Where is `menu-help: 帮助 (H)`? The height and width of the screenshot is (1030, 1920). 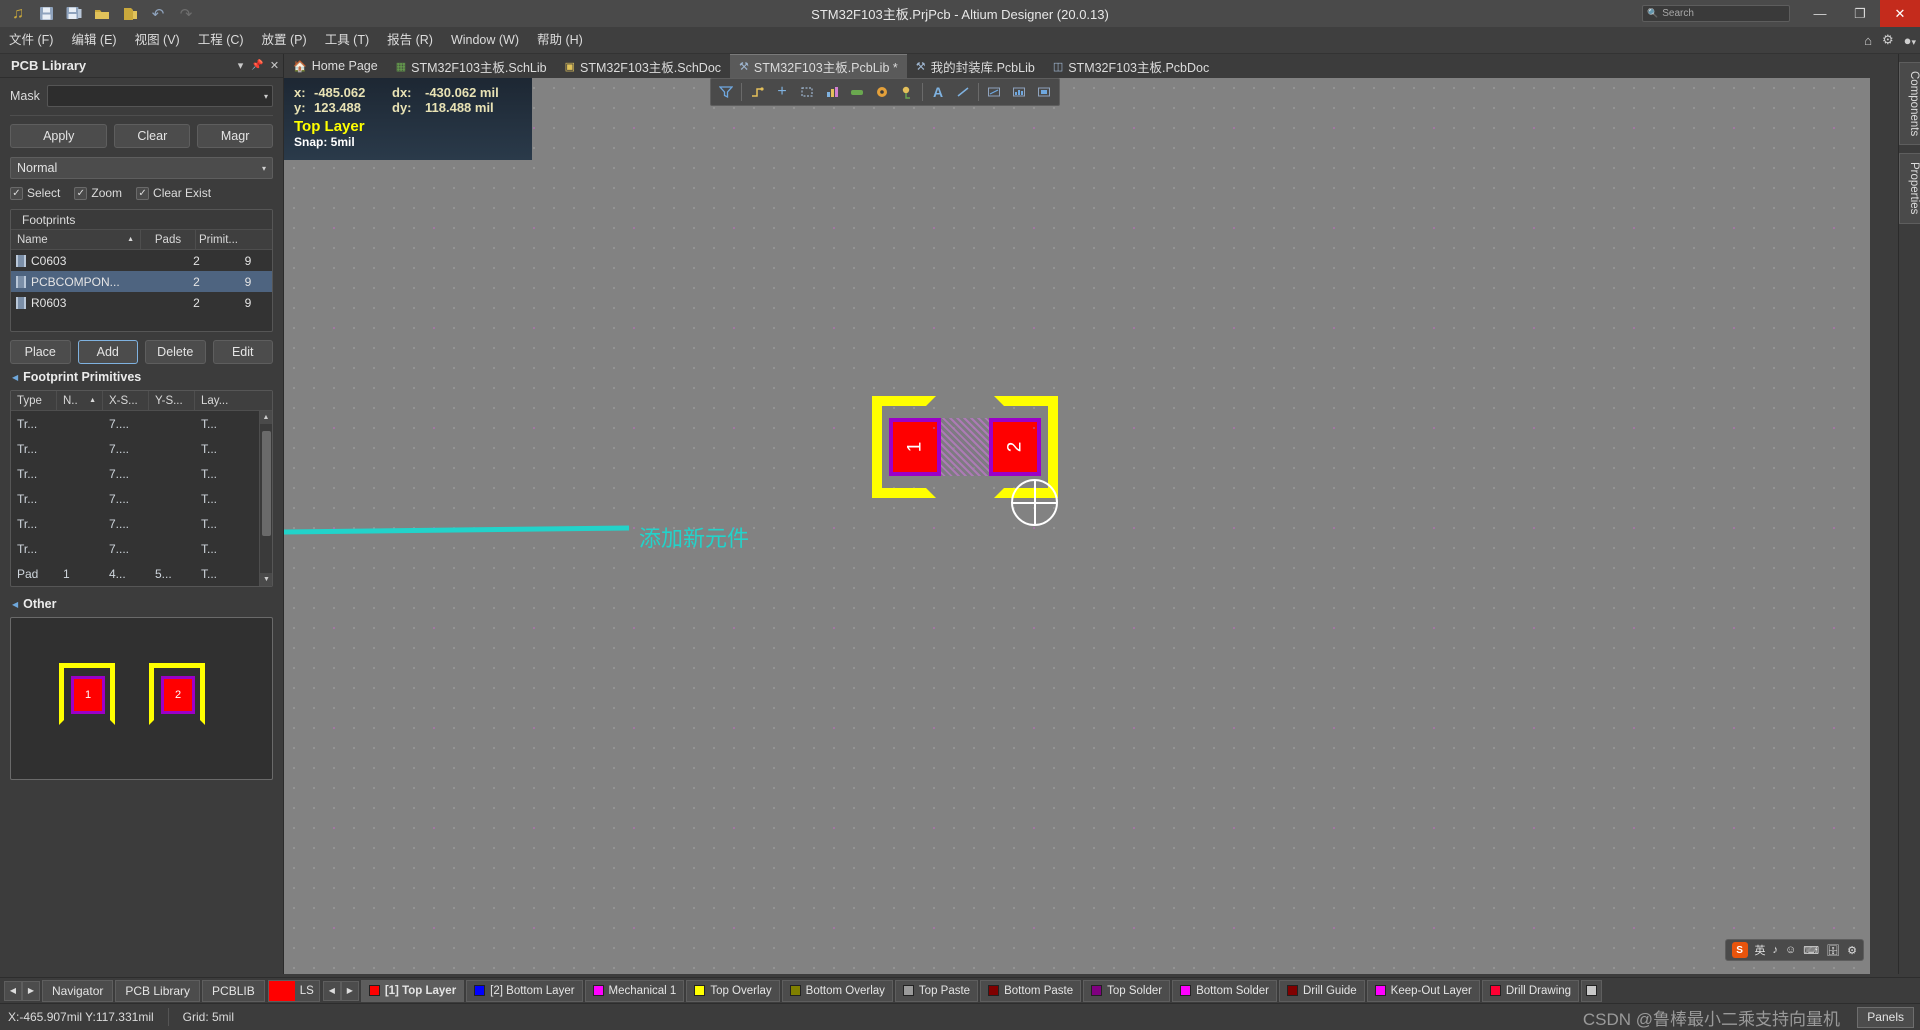 menu-help: 帮助 (H) is located at coordinates (560, 40).